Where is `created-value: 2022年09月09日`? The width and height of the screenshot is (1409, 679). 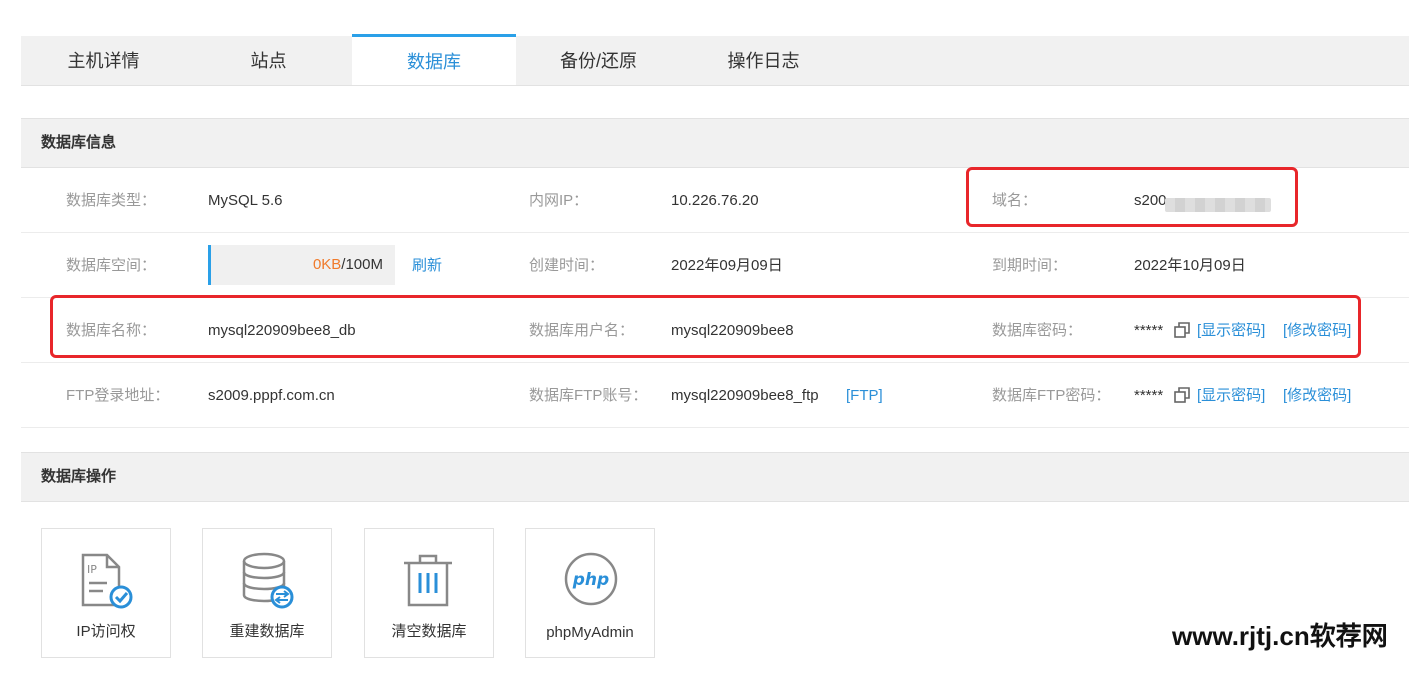
created-value: 2022年09月09日 is located at coordinates (727, 265).